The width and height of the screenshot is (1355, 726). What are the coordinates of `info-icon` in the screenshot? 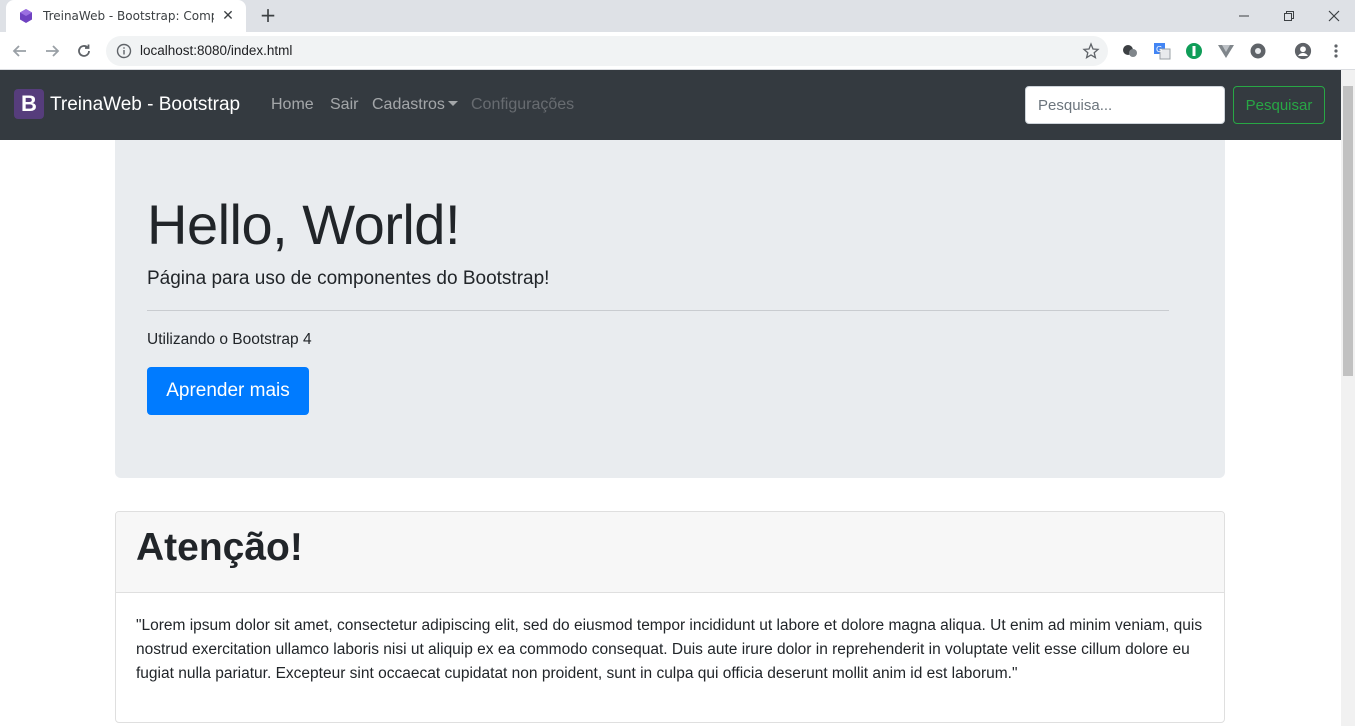 It's located at (124, 51).